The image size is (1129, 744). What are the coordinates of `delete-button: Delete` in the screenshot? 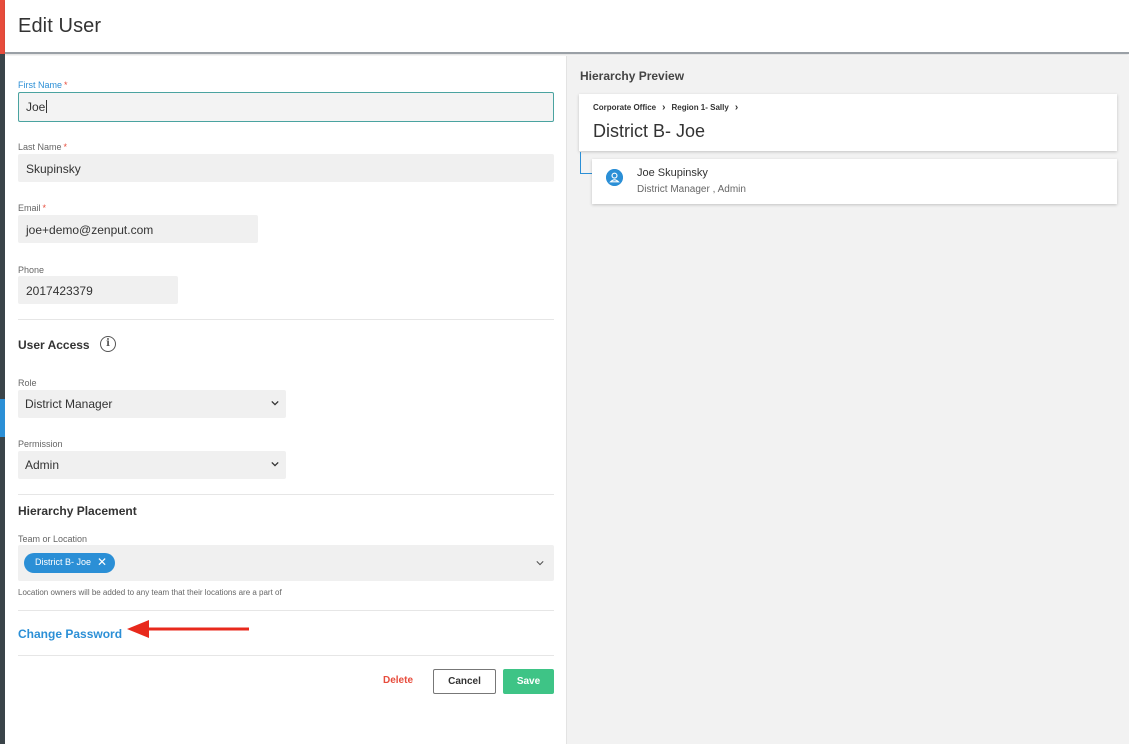 It's located at (398, 680).